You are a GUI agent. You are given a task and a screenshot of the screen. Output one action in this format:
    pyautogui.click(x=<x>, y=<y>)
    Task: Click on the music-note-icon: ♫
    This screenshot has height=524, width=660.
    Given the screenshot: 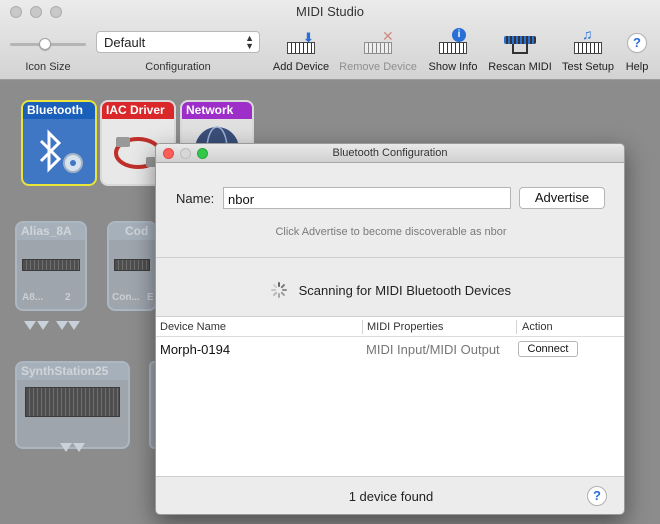 What is the action you would take?
    pyautogui.click(x=588, y=41)
    